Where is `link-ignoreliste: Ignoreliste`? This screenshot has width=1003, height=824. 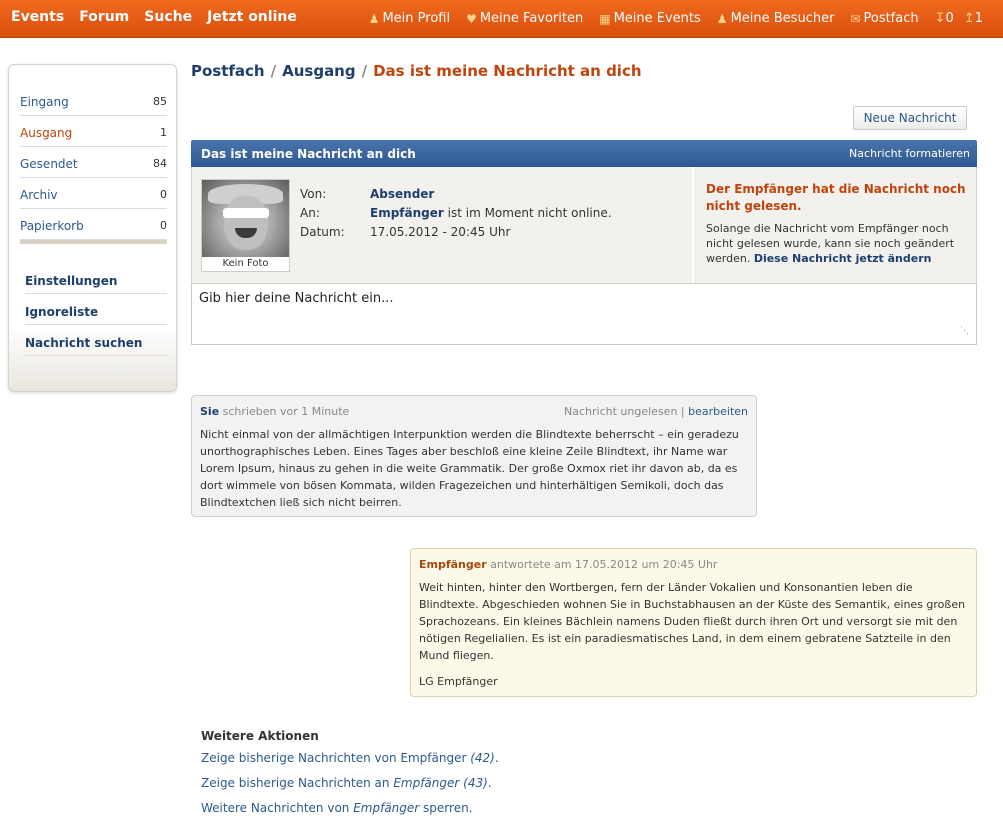 link-ignoreliste: Ignoreliste is located at coordinates (61, 312).